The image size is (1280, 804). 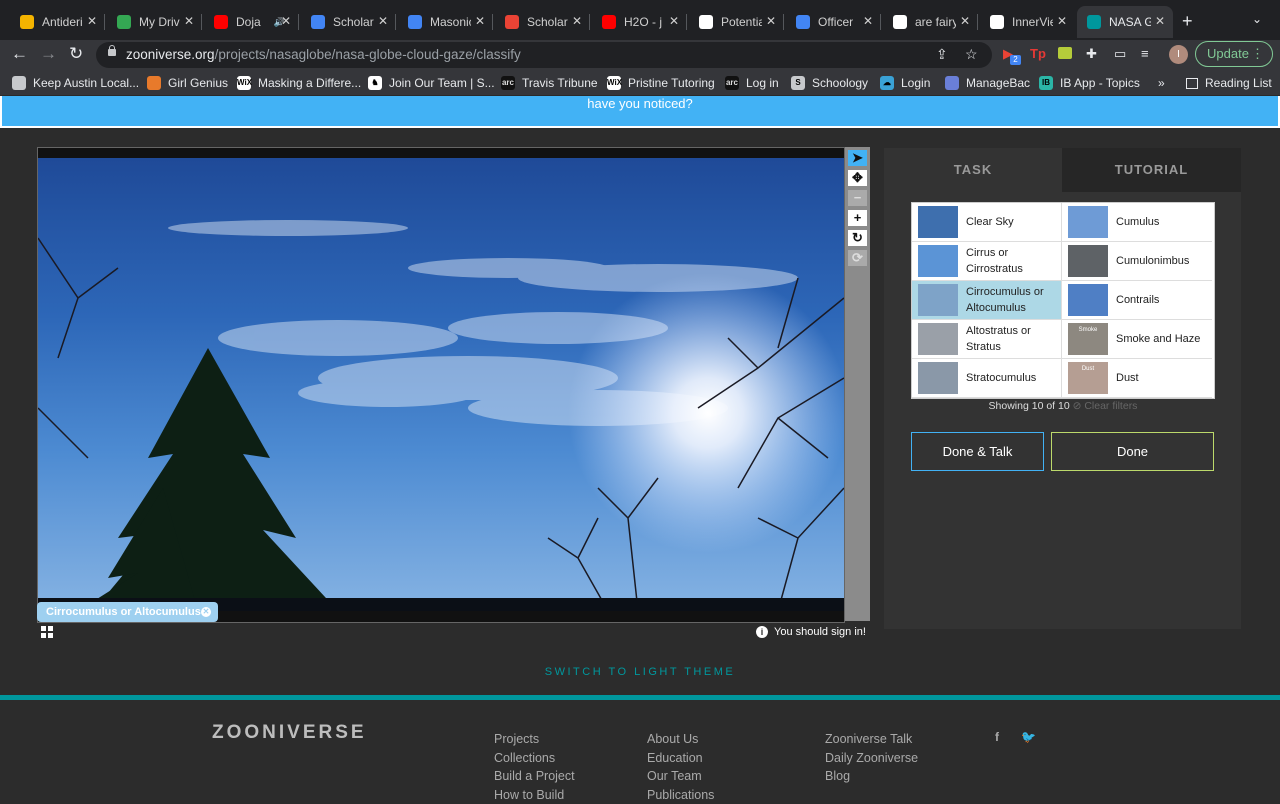 What do you see at coordinates (736, 22) in the screenshot?
I see `tab-8: Potentia ✕` at bounding box center [736, 22].